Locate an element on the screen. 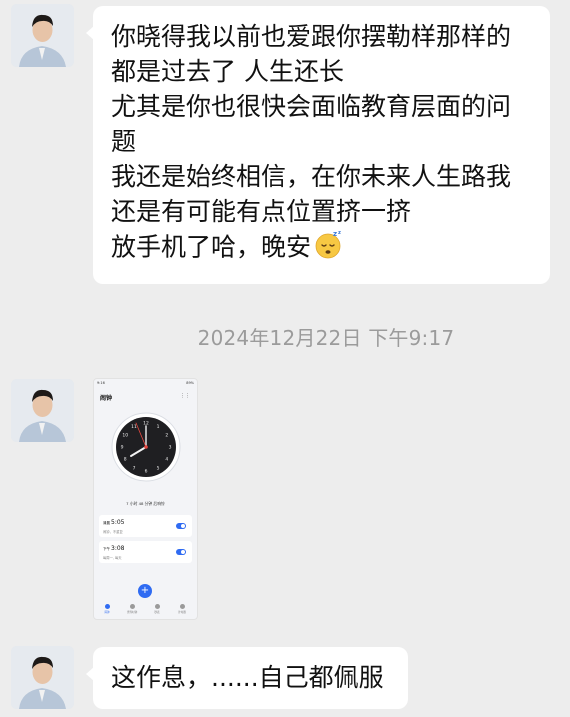  alarm-time-value: 3:08 is located at coordinates (118, 548).